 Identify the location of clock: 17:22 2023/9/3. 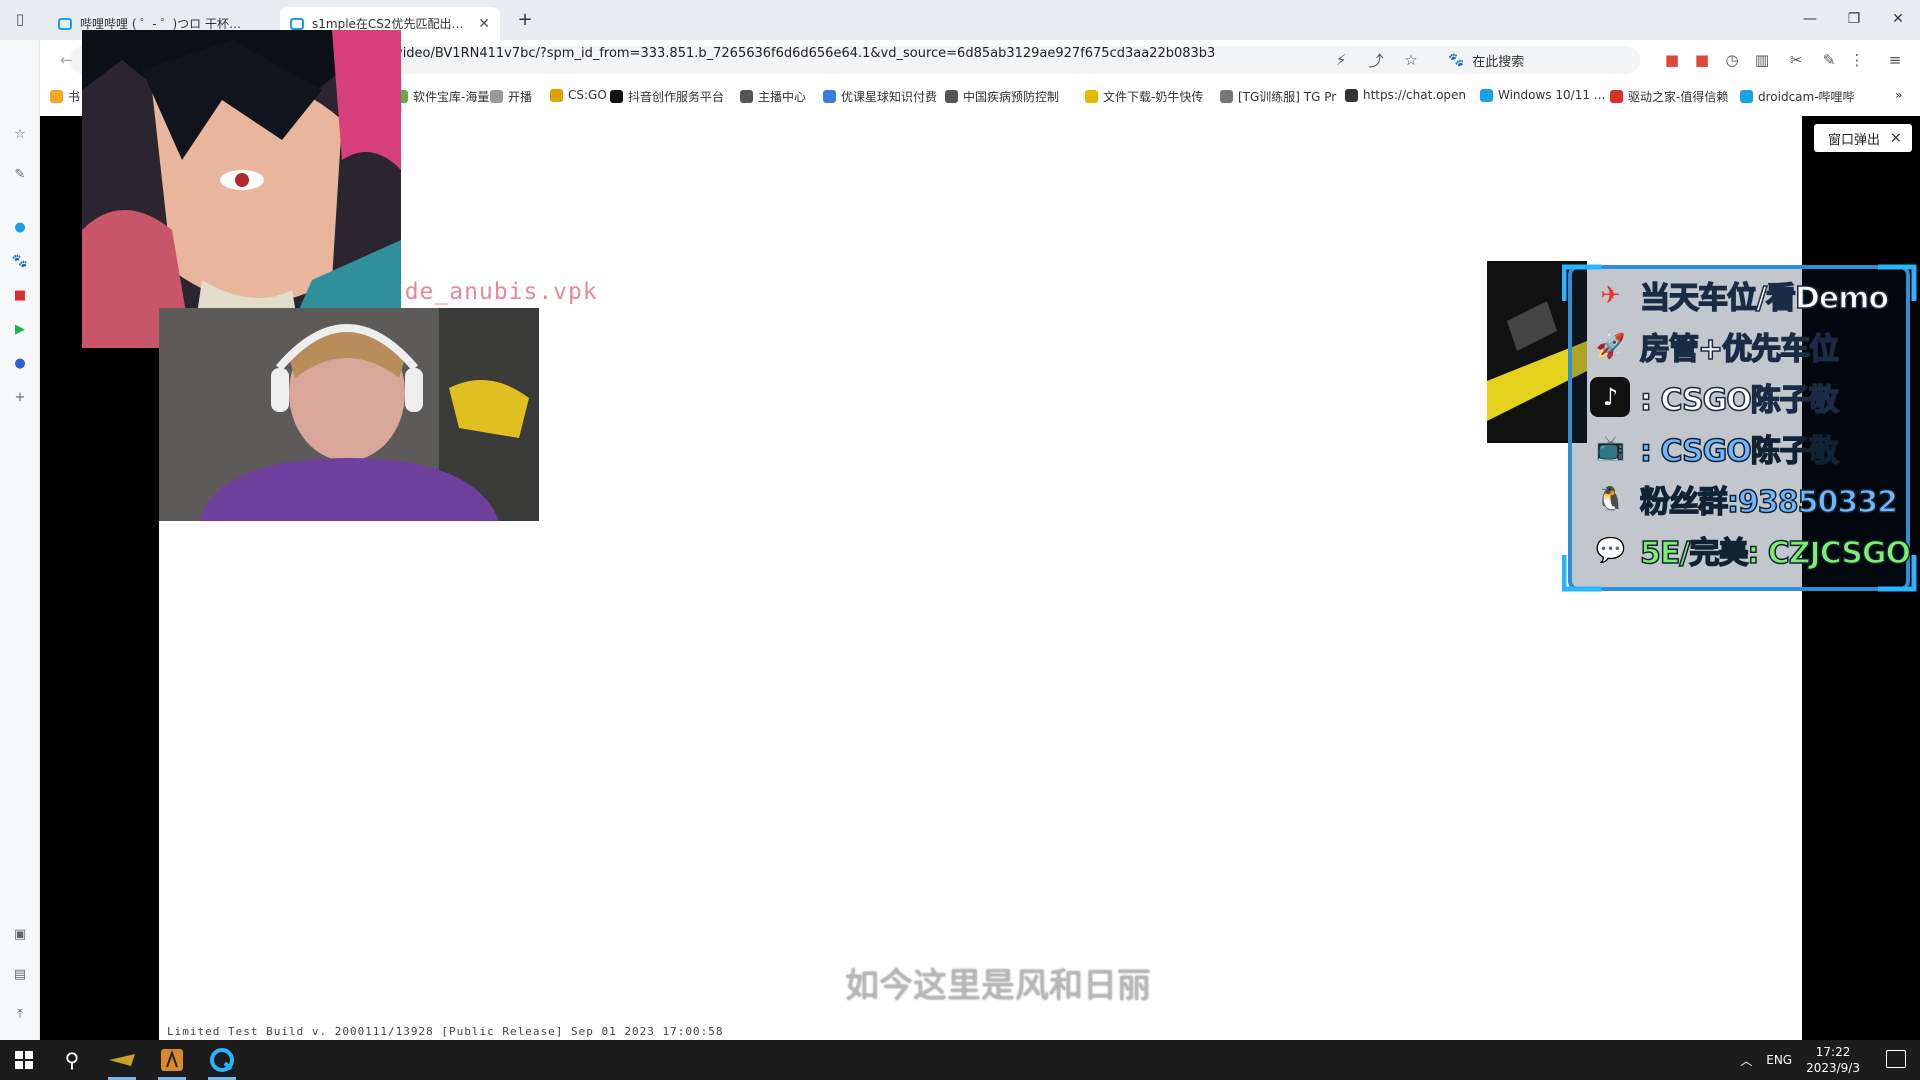
(1833, 1060).